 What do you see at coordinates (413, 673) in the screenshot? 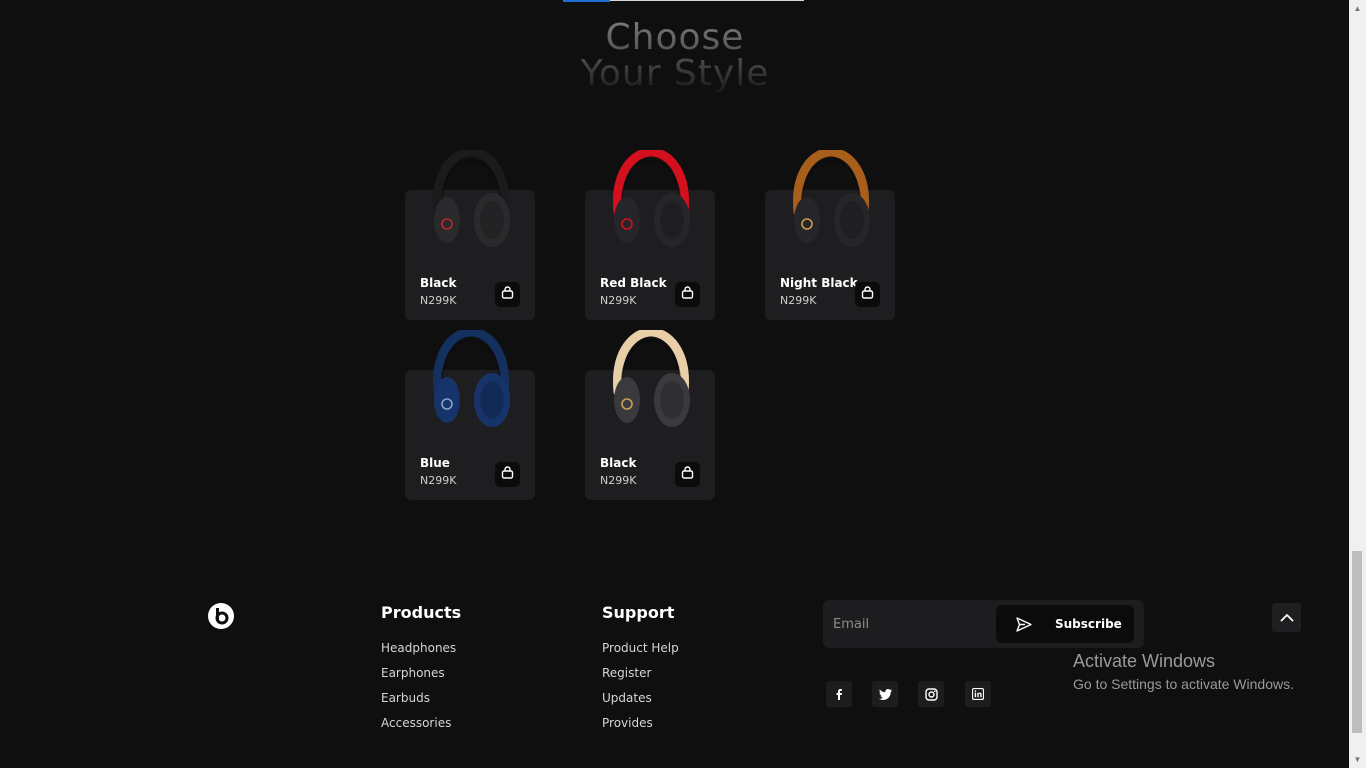
I see `footer-link-earphones: Earphones` at bounding box center [413, 673].